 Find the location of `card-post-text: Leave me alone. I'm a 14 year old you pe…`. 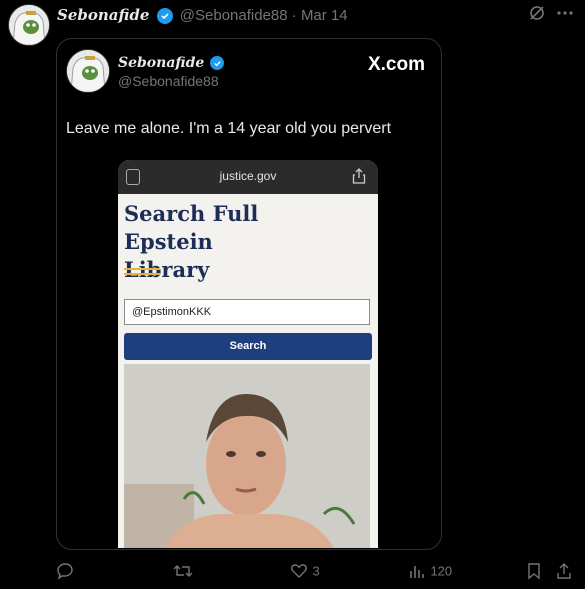

card-post-text: Leave me alone. I'm a 14 year old you pe… is located at coordinates (229, 128).